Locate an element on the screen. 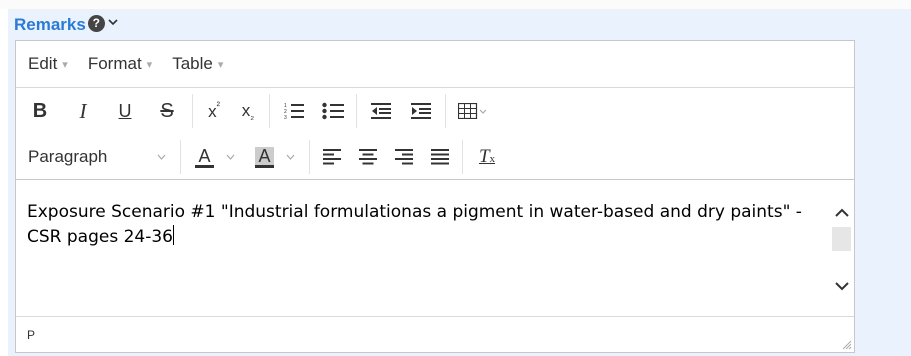 The image size is (911, 356). indent-icon is located at coordinates (421, 111).